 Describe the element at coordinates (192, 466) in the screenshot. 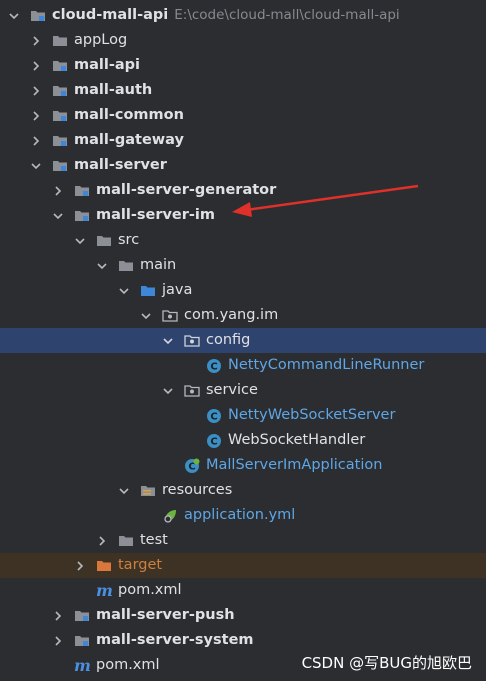

I see `spring-boot-class-icon: C` at that location.